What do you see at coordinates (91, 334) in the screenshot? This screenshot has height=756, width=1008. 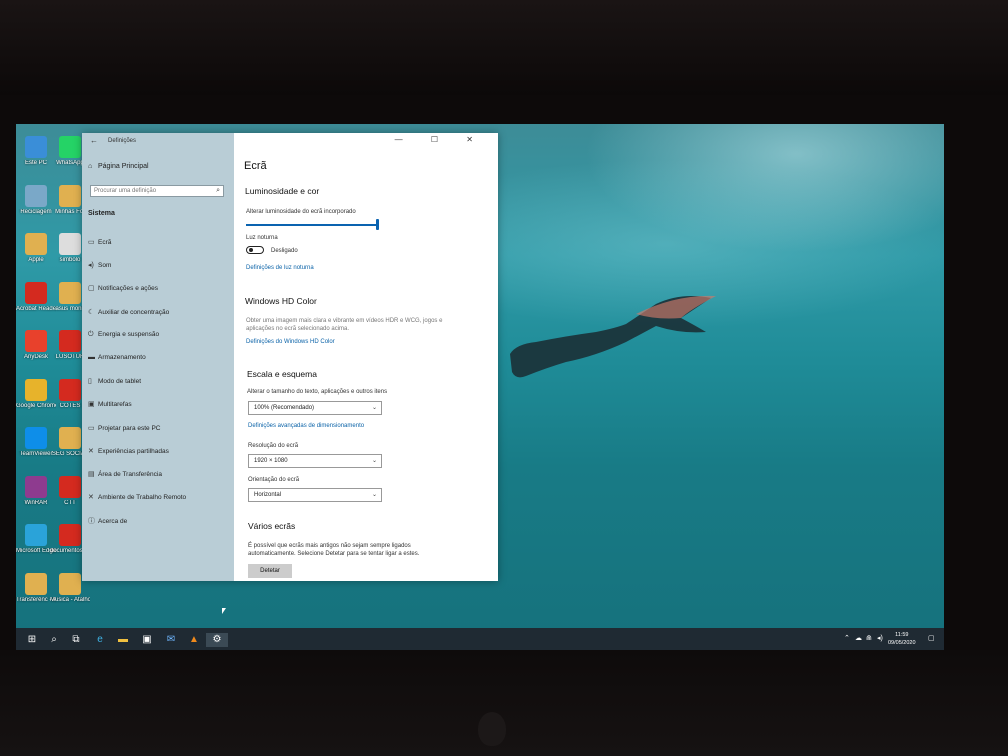 I see `power-icon: ⏻` at bounding box center [91, 334].